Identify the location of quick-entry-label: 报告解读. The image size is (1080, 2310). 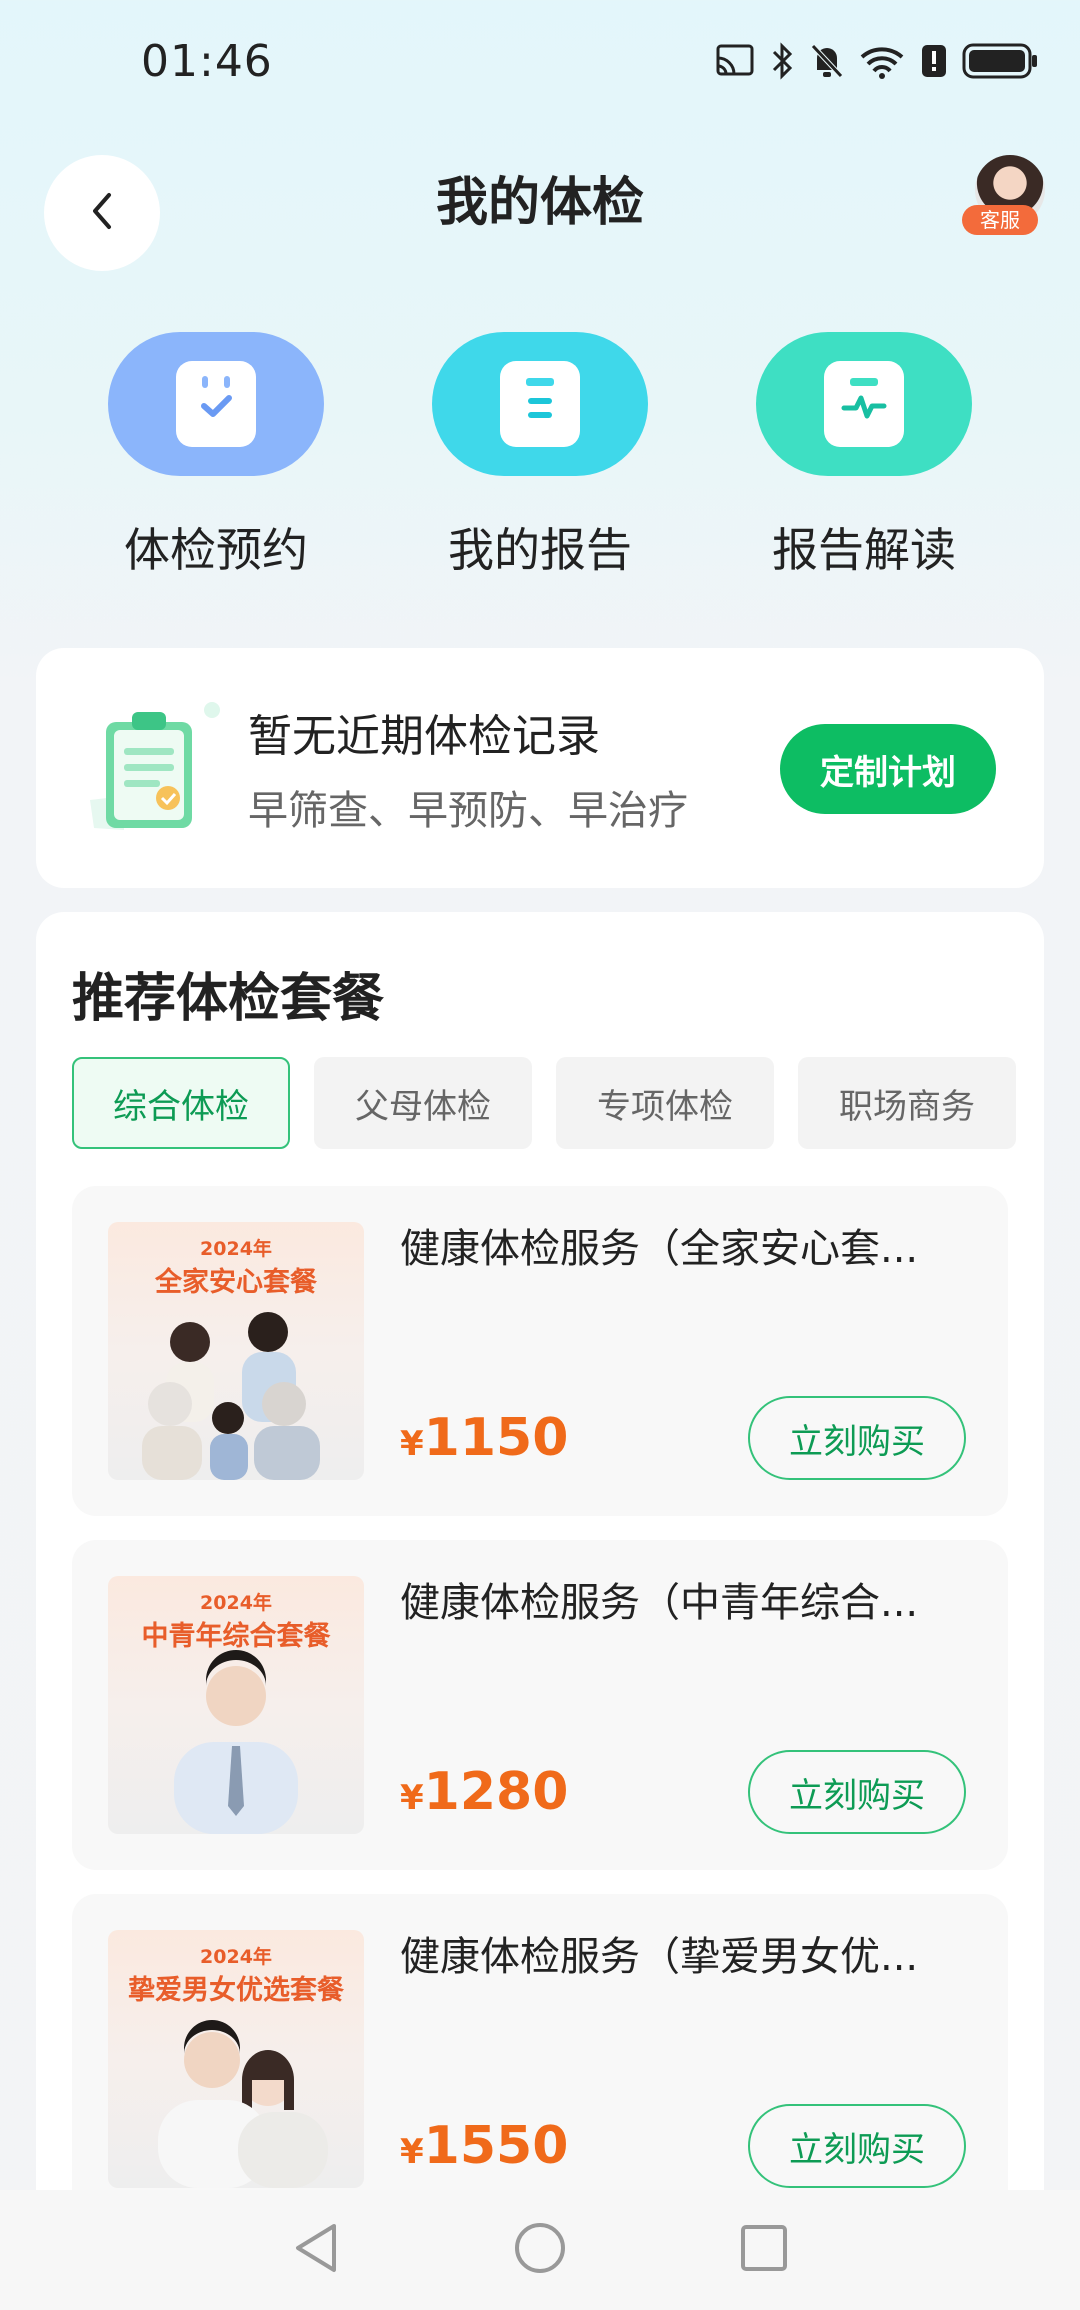
(864, 550).